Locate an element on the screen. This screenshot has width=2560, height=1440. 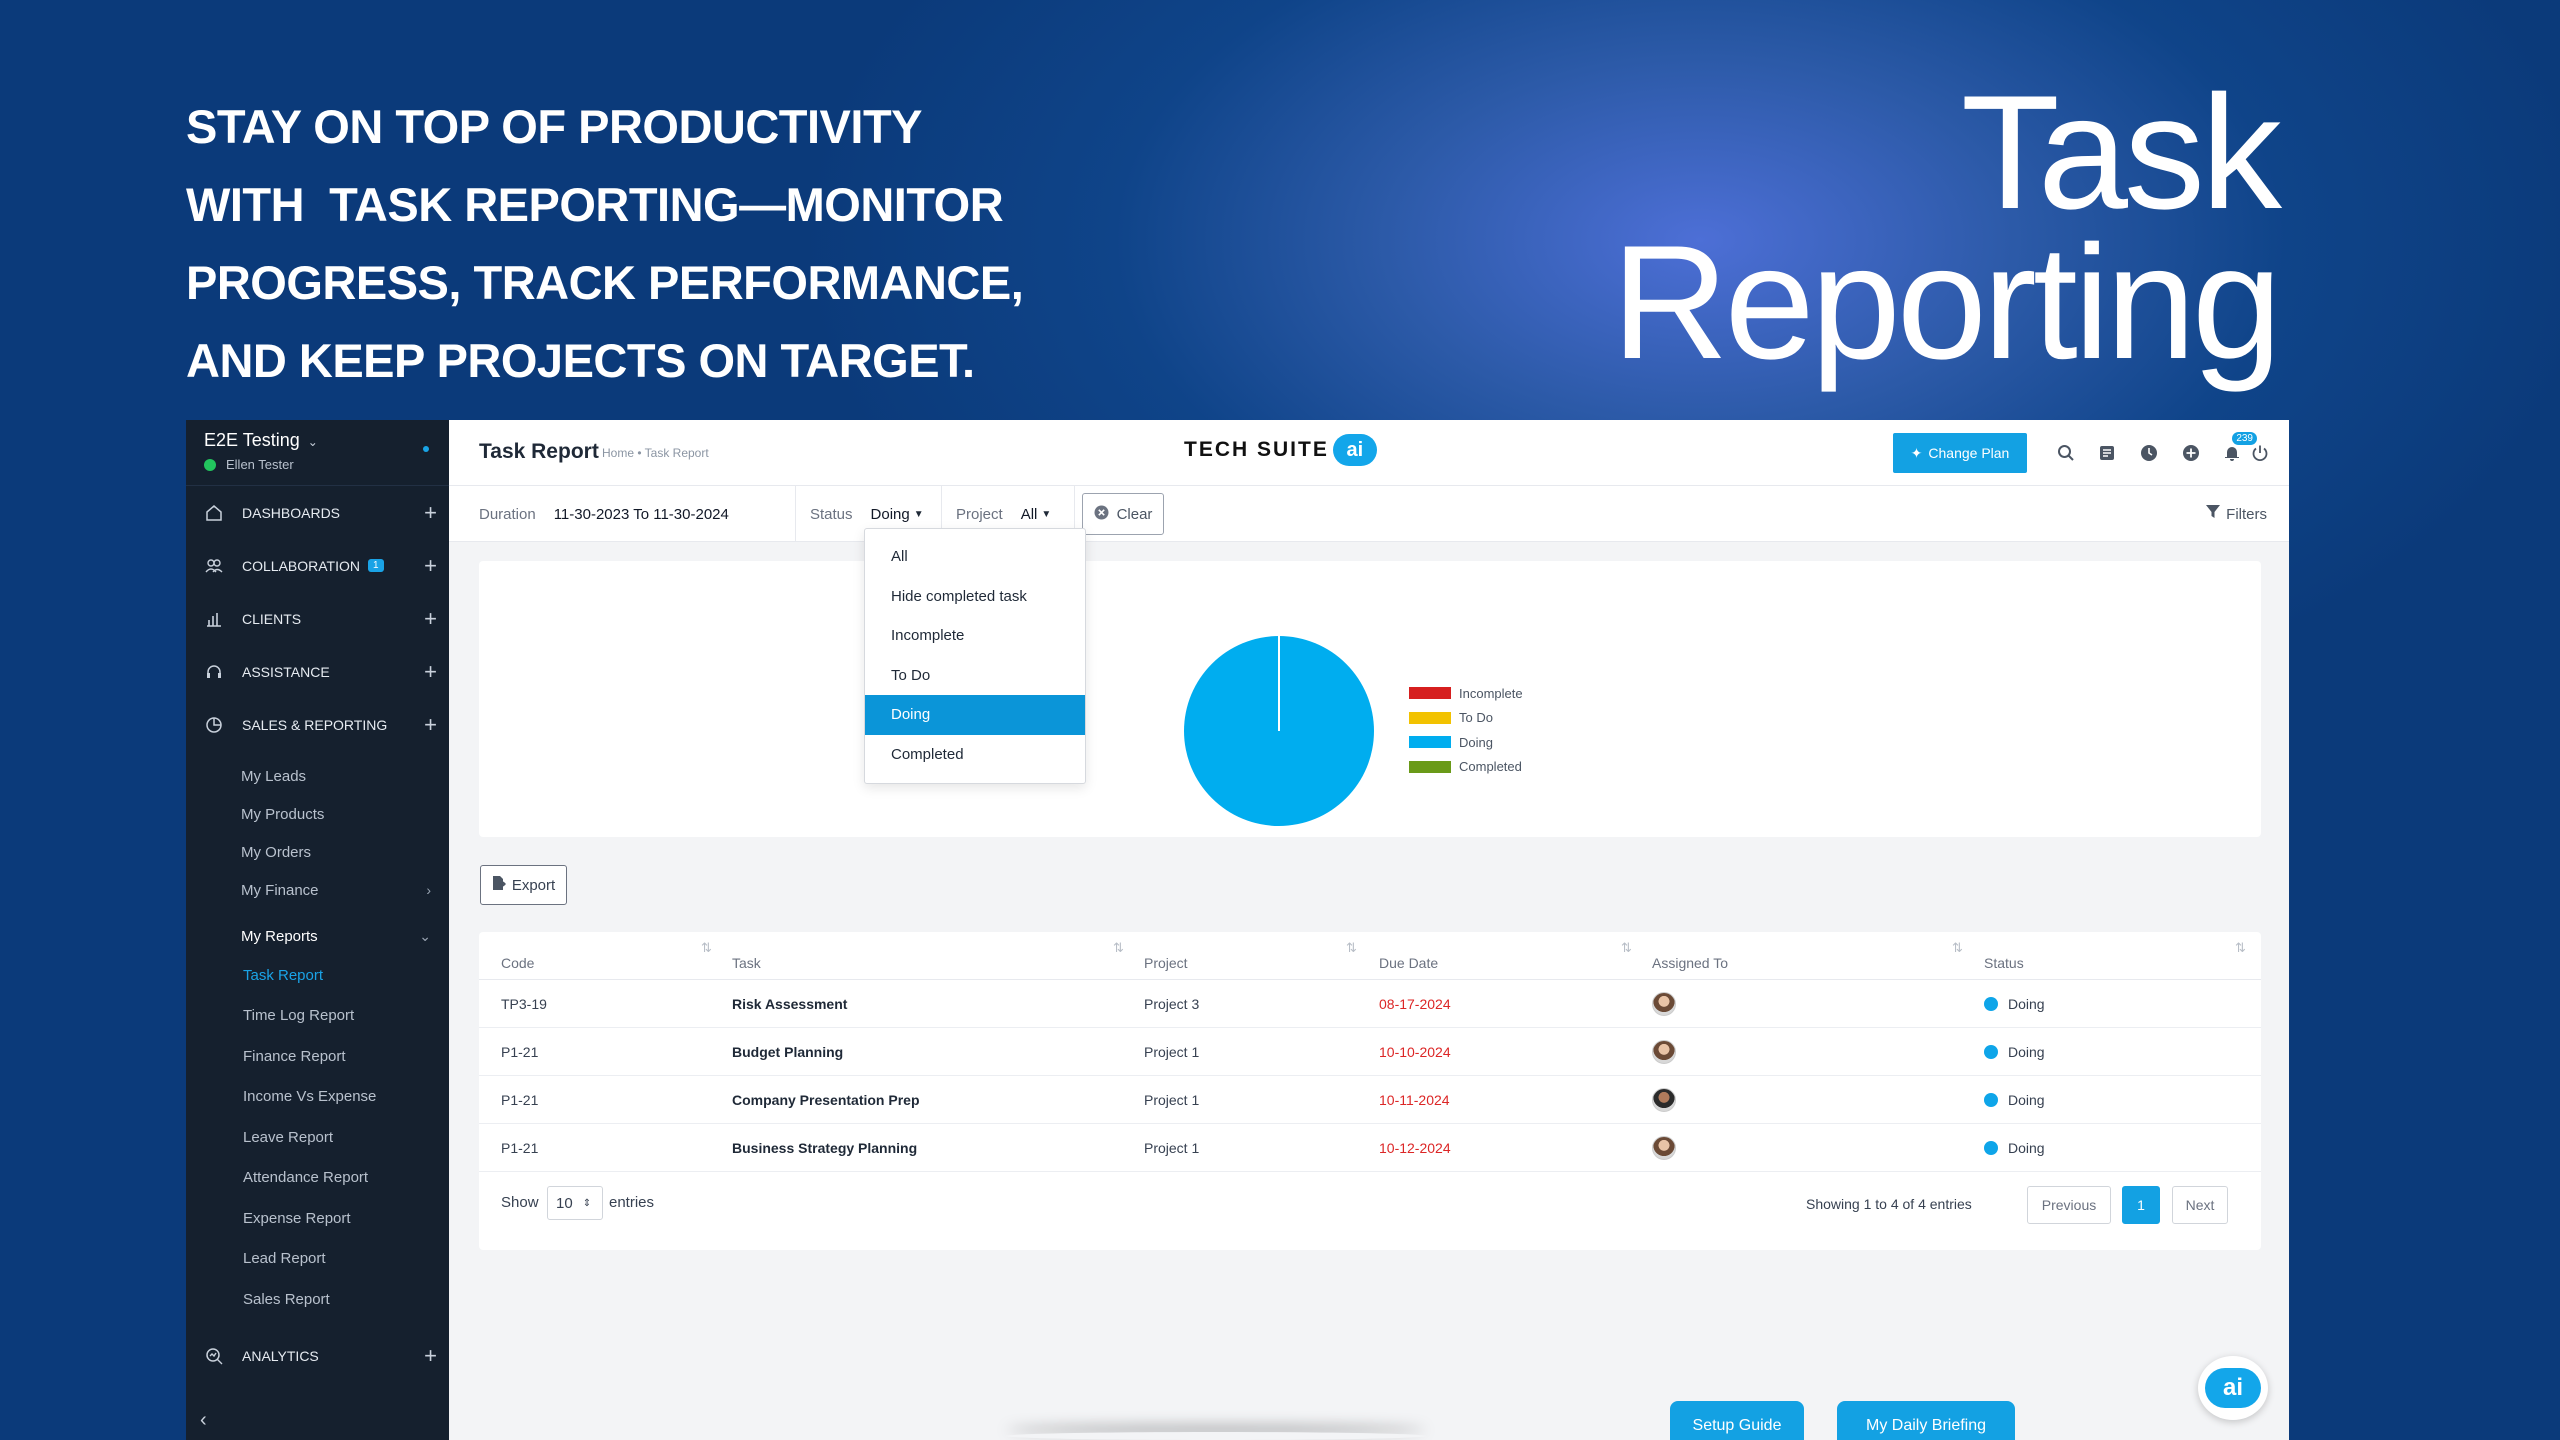
power-icon is located at coordinates (2260, 453).